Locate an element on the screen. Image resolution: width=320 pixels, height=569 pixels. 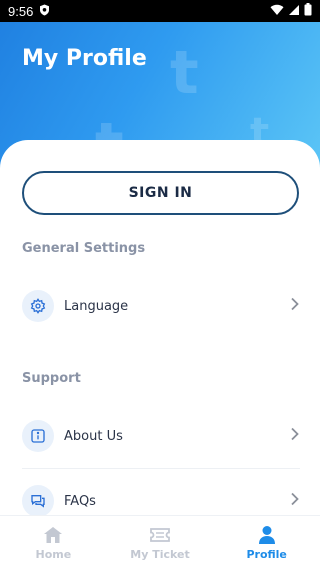
nav-tab-my-ticket: My Ticket is located at coordinates (160, 542).